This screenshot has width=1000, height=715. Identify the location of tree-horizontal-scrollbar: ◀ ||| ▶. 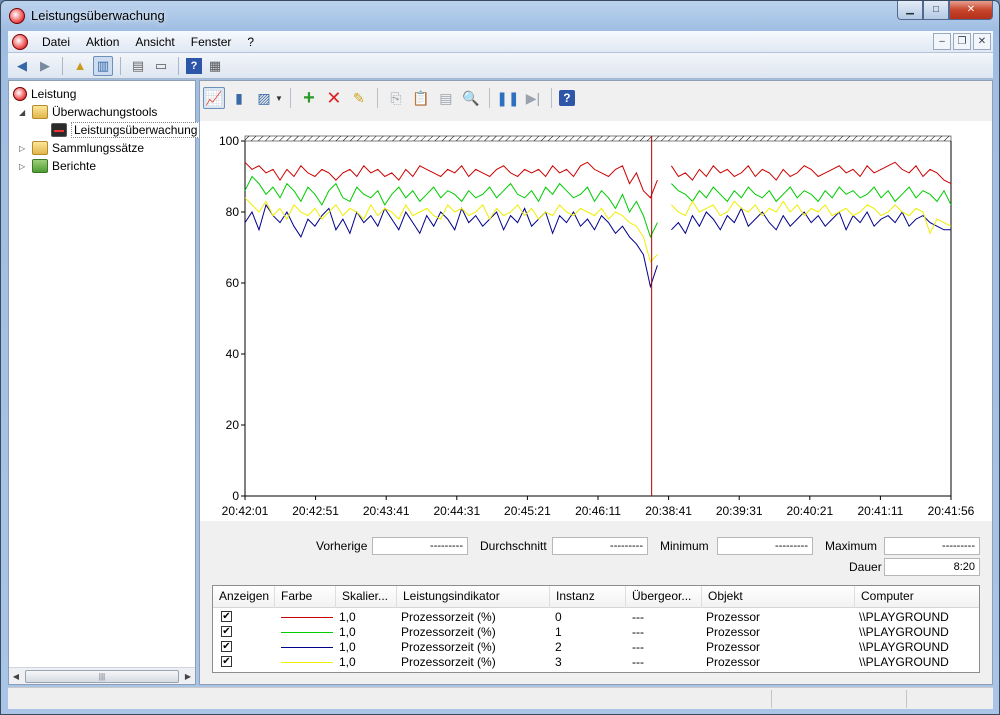
(102, 675).